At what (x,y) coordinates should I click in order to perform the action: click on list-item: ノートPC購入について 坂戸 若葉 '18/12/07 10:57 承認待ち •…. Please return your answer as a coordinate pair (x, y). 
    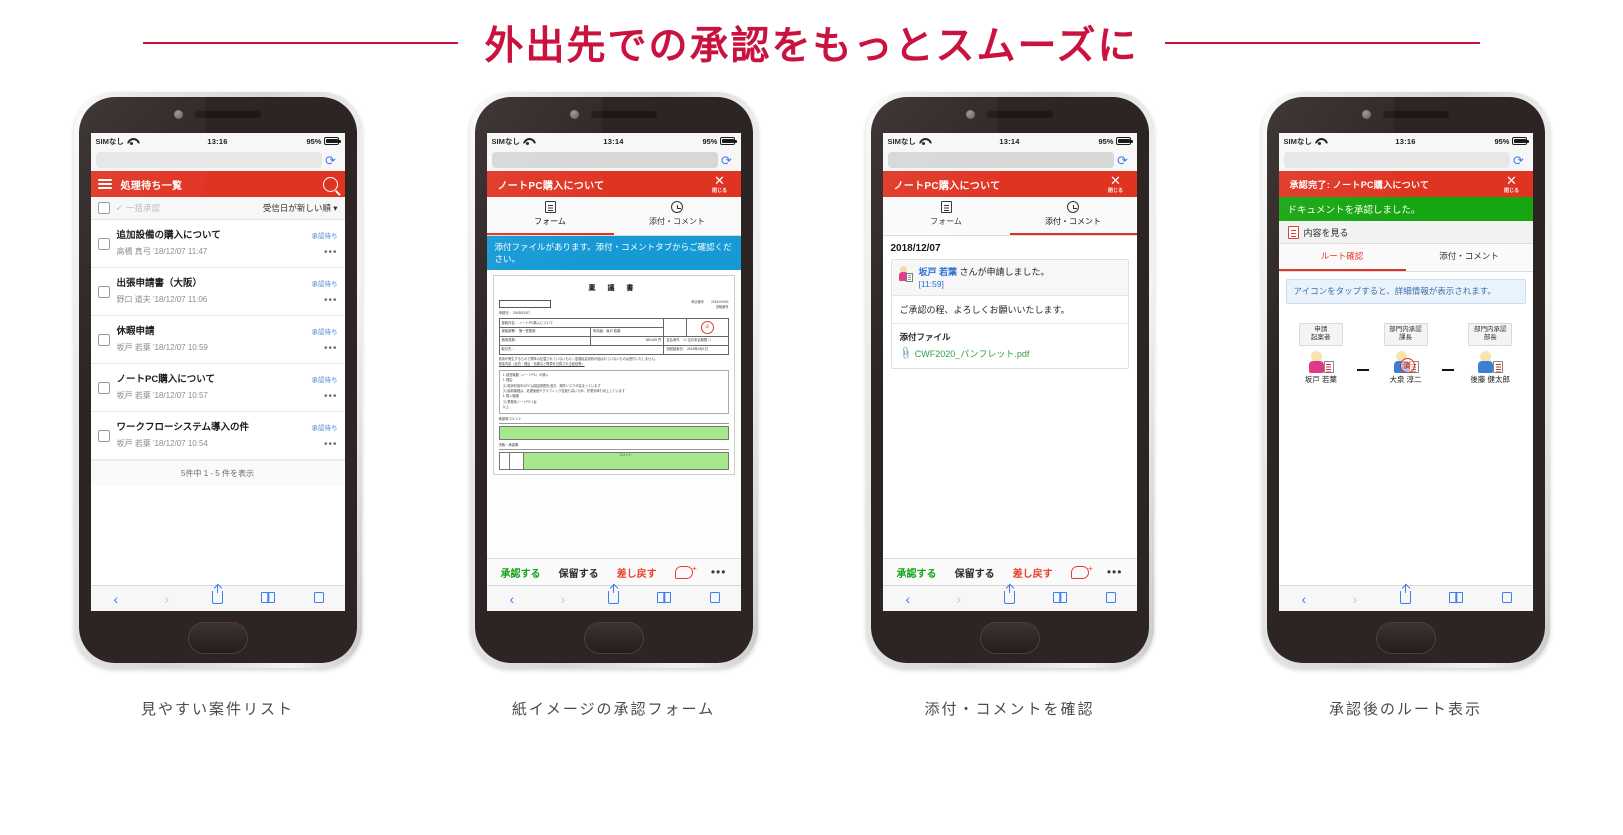
    Looking at the image, I should click on (217, 388).